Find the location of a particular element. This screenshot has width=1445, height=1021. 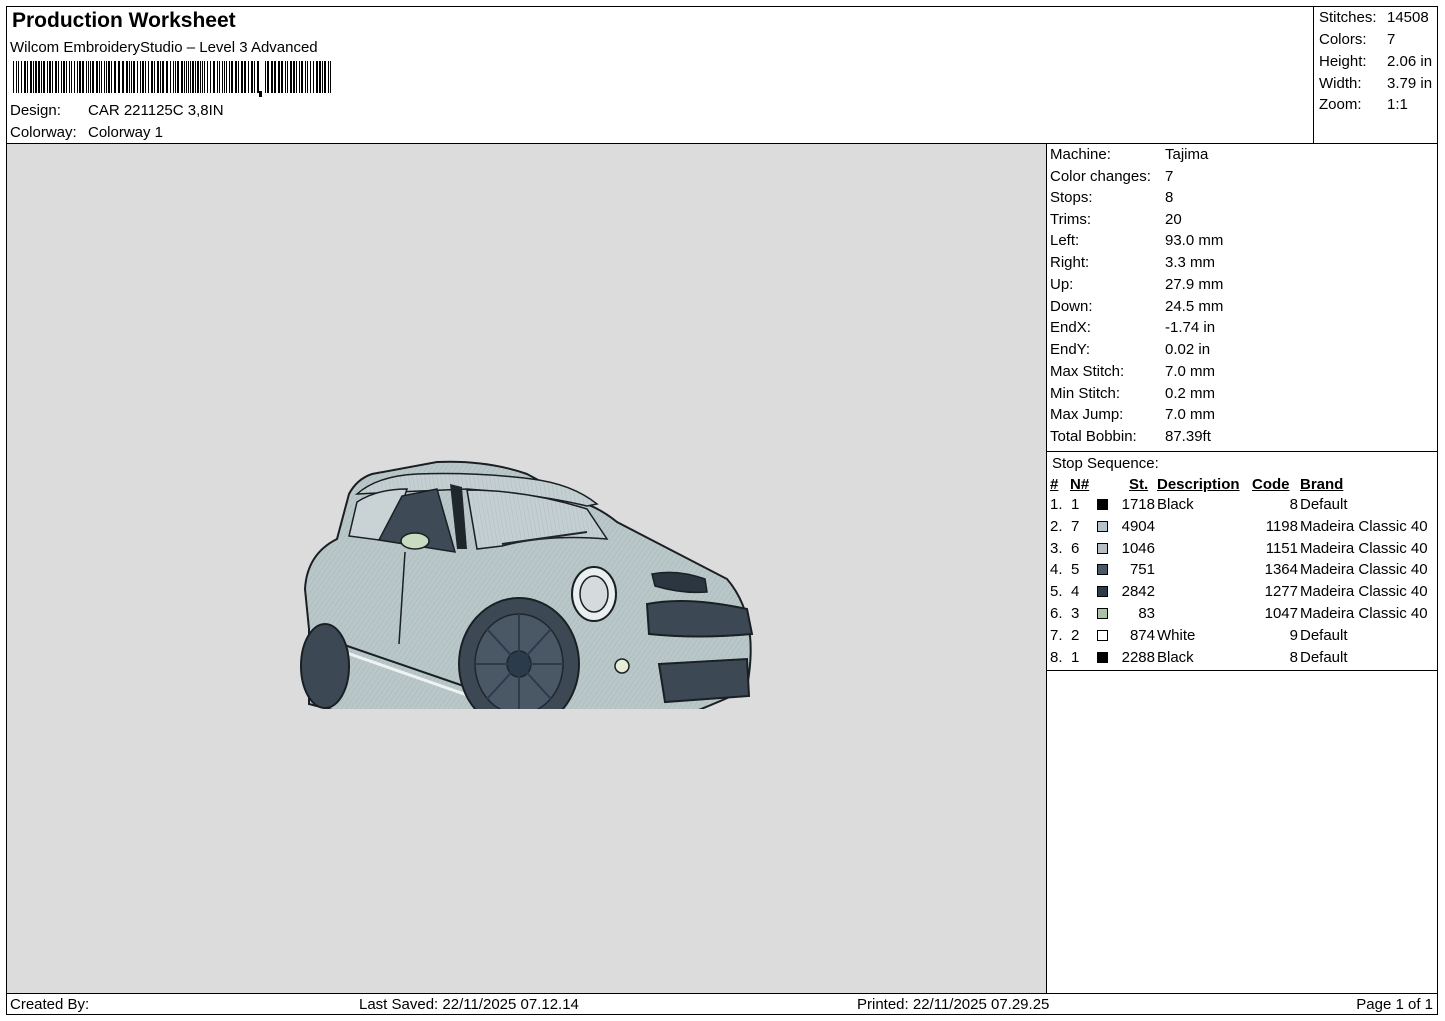

col-header-brand: Brand is located at coordinates (1322, 484).